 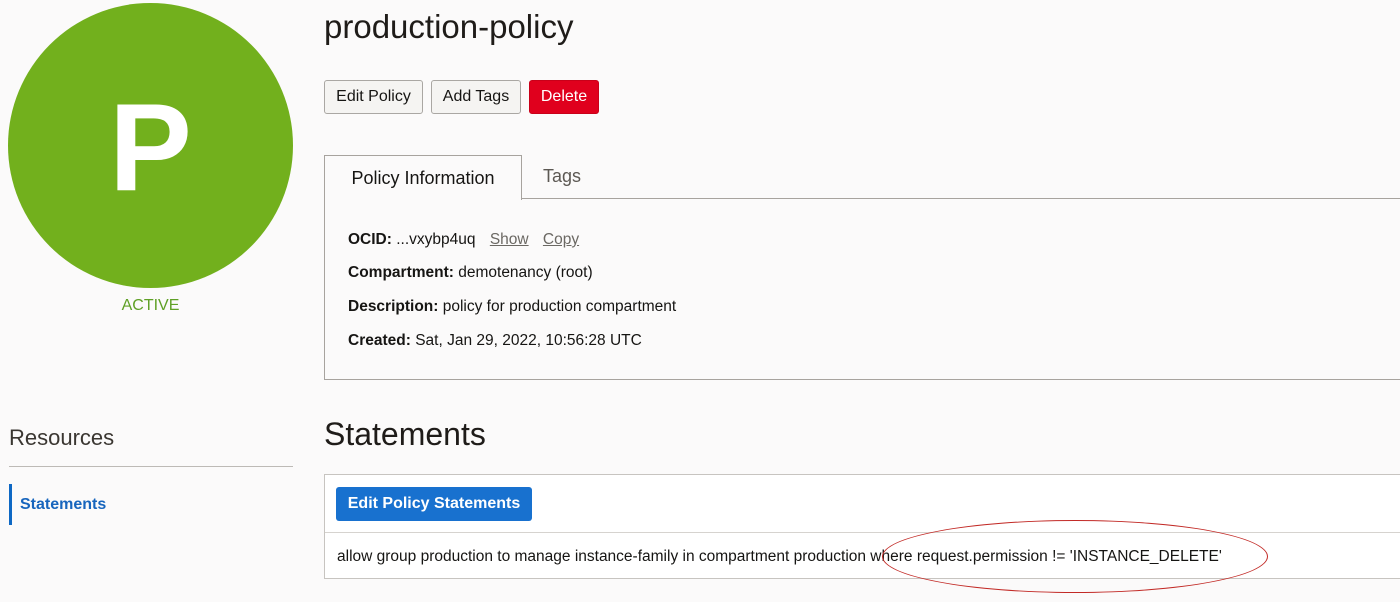 I want to click on page-title: production-policy, so click(x=449, y=26).